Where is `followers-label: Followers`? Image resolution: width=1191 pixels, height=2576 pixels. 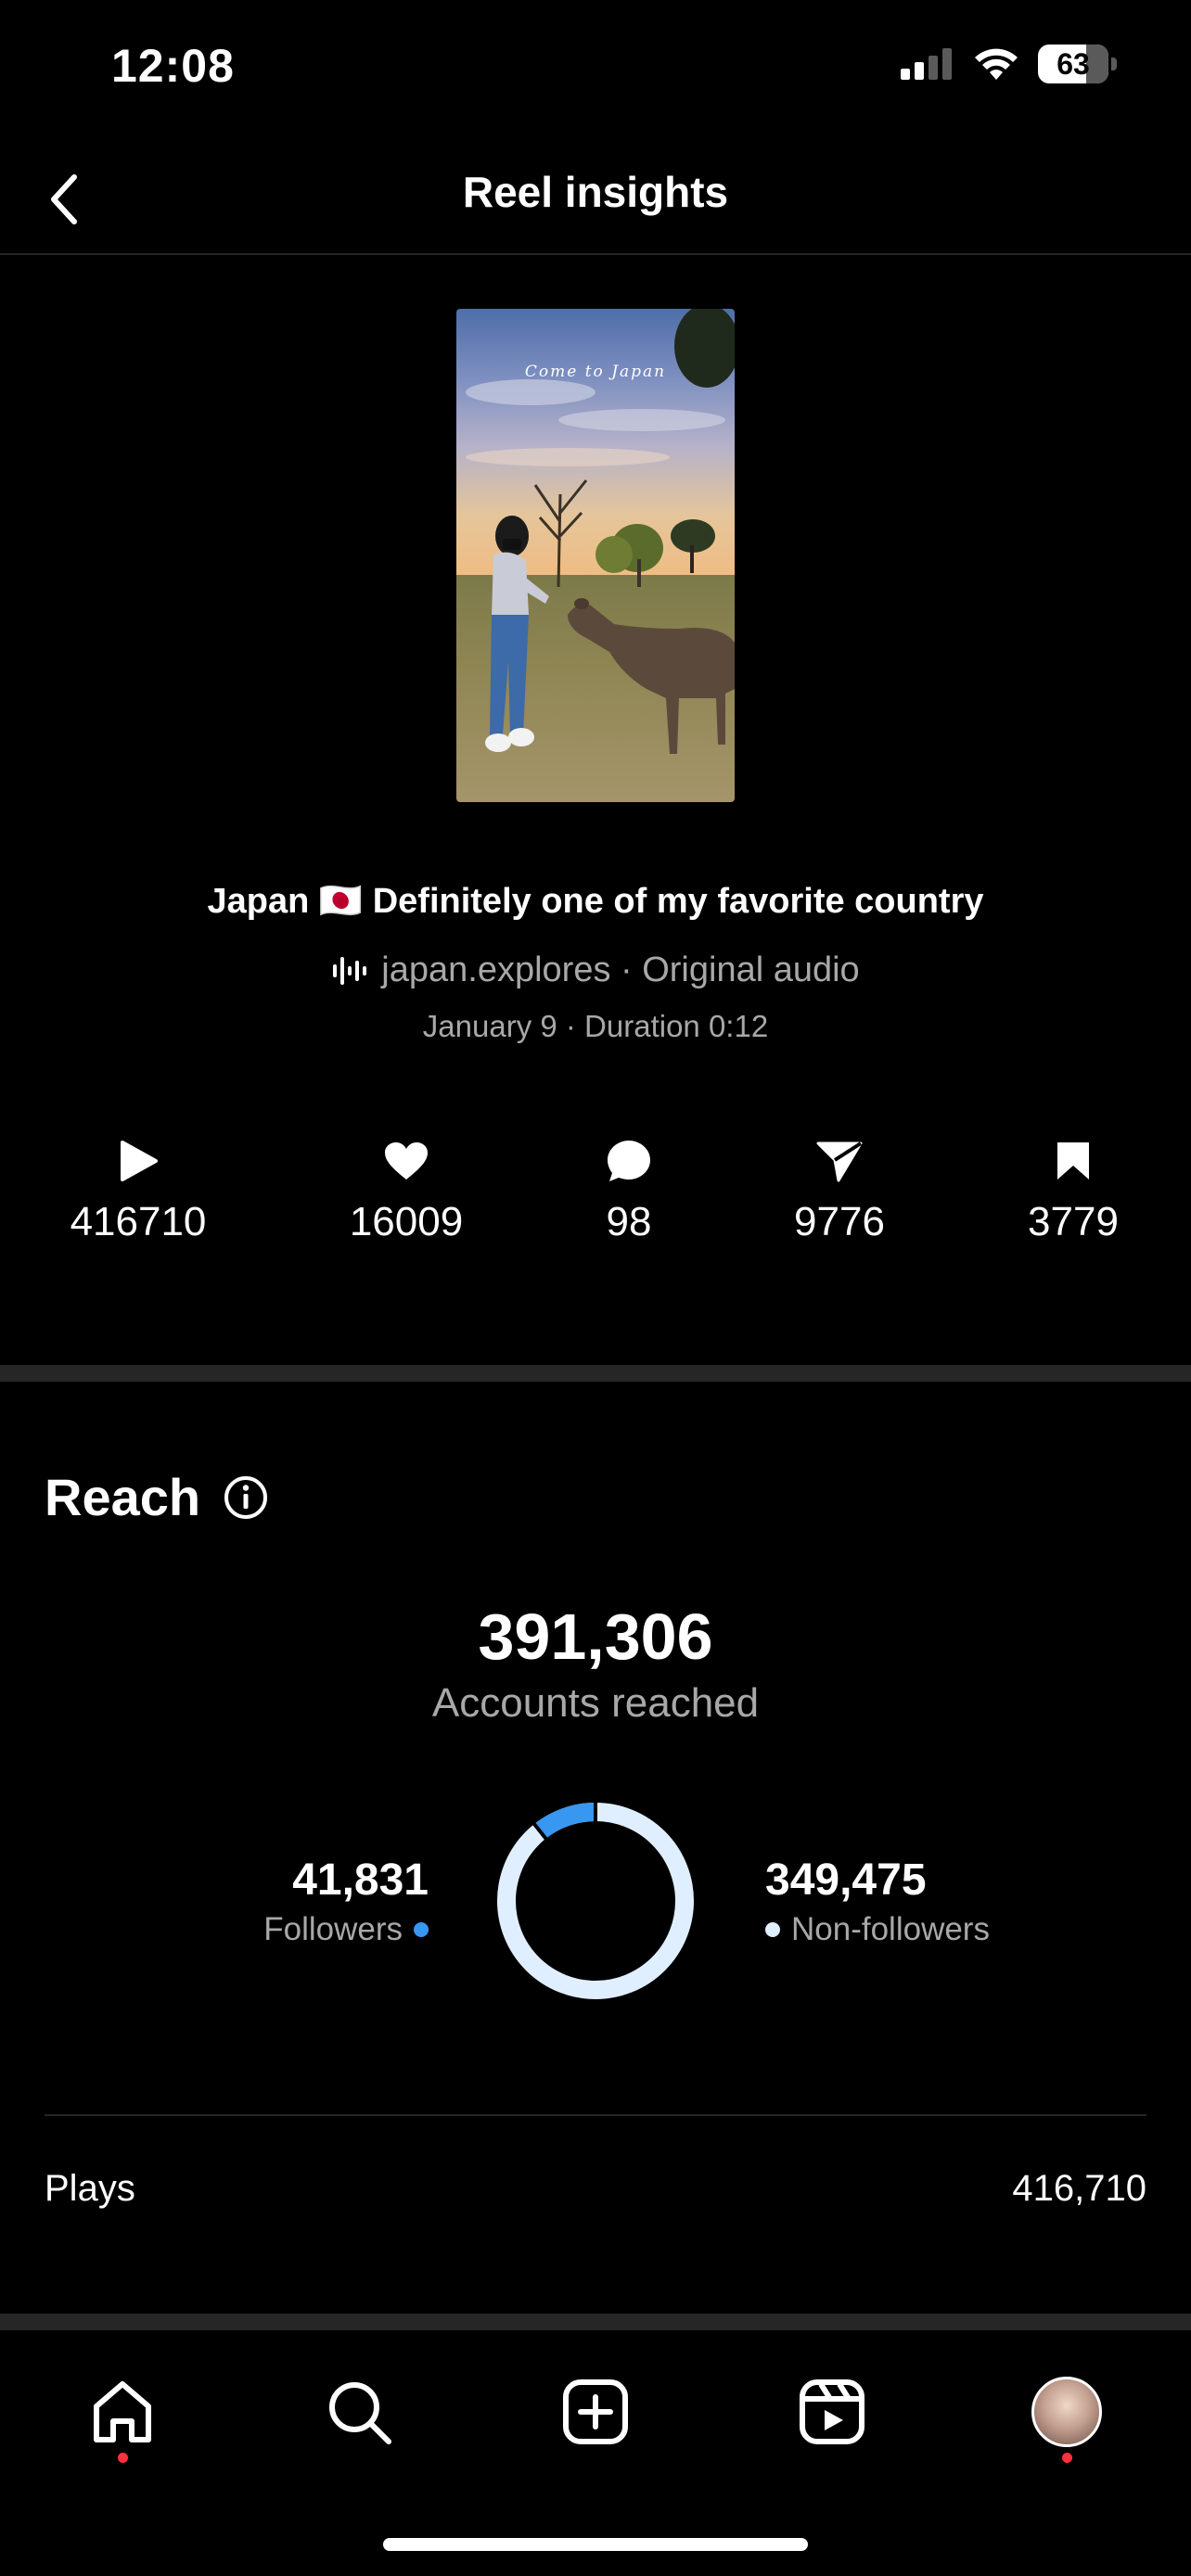
followers-label: Followers is located at coordinates (333, 1929).